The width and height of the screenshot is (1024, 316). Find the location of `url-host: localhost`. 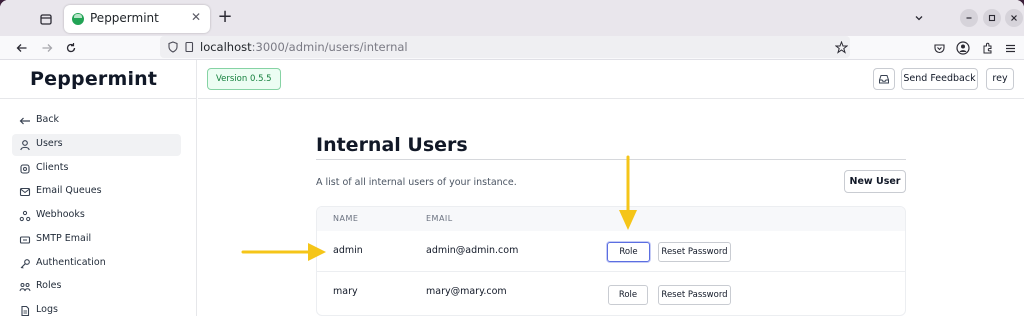

url-host: localhost is located at coordinates (226, 47).